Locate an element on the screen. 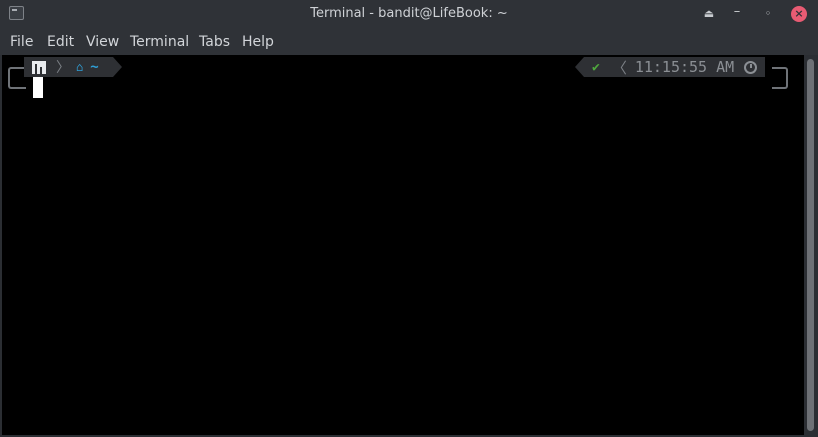  minimize-button: – is located at coordinates (737, 14).